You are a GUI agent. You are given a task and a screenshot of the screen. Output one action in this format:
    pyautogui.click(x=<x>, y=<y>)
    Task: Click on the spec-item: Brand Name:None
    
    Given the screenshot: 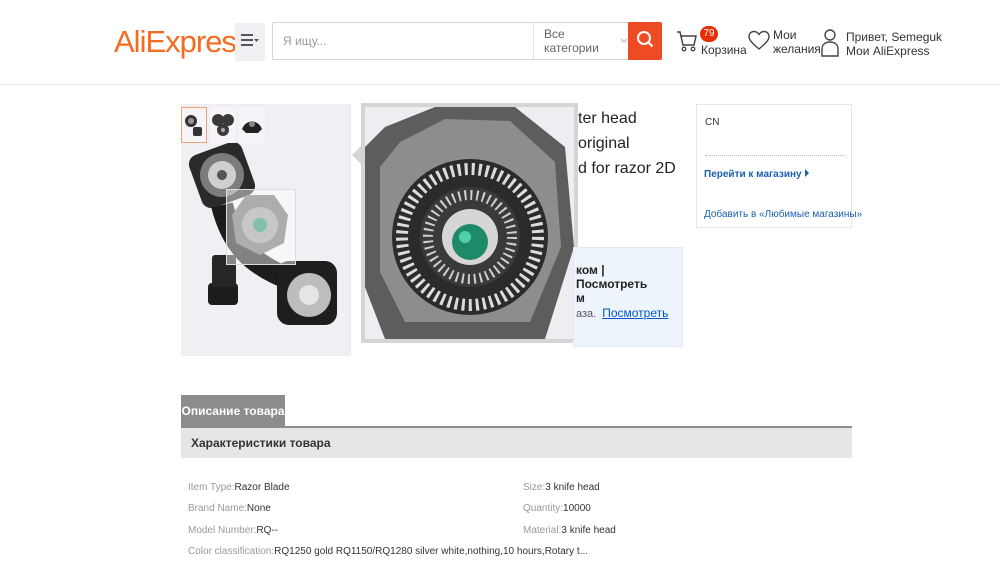 What is the action you would take?
    pyautogui.click(x=229, y=508)
    